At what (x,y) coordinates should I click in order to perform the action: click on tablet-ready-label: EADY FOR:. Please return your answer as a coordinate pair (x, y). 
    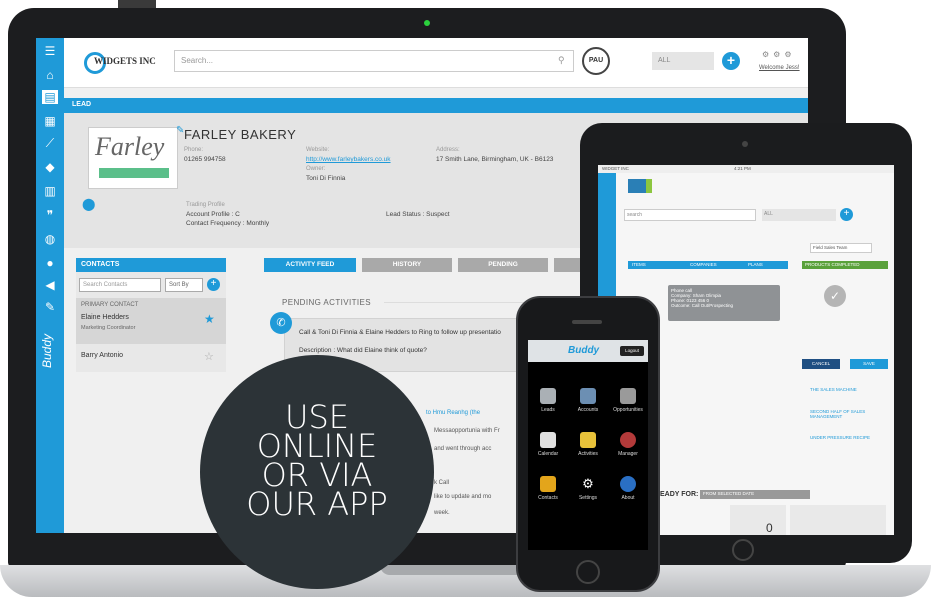
    Looking at the image, I should click on (679, 494).